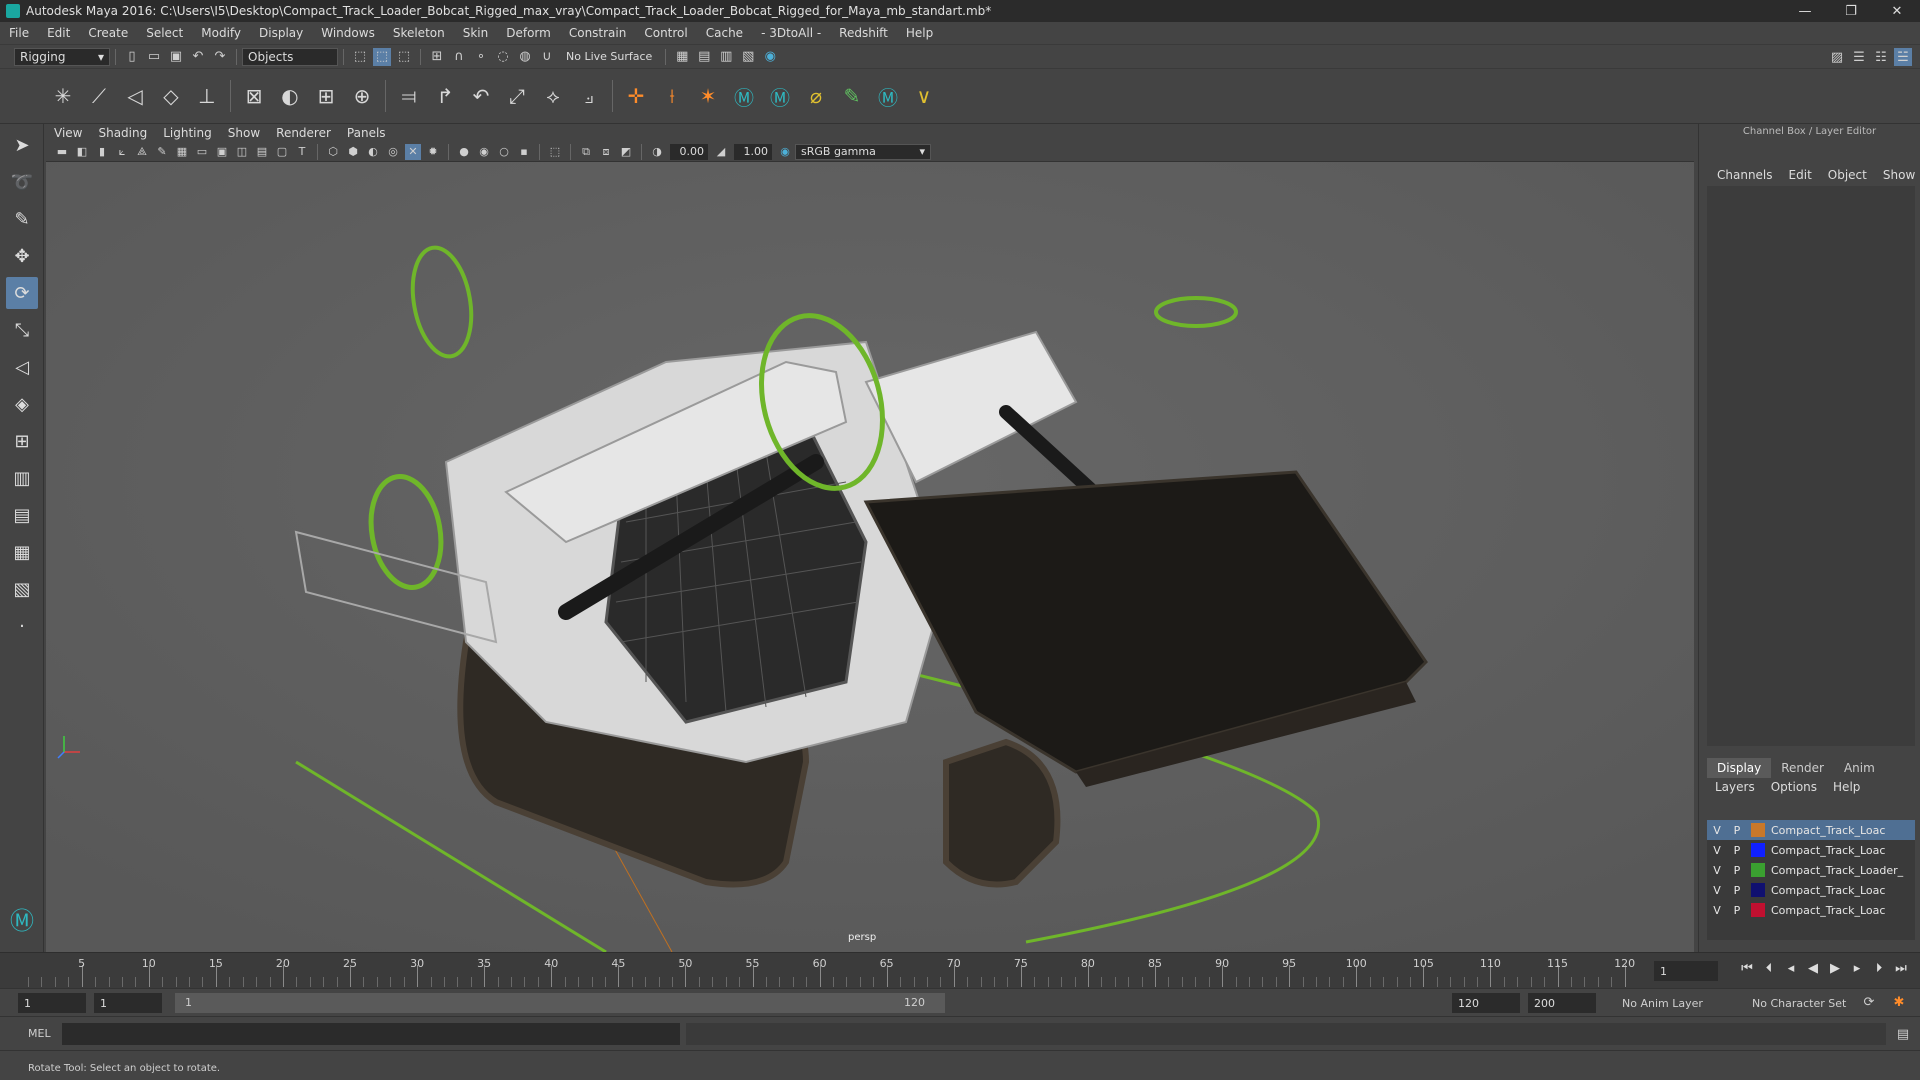  Describe the element at coordinates (665, 33) in the screenshot. I see `menu-control: Control` at that location.